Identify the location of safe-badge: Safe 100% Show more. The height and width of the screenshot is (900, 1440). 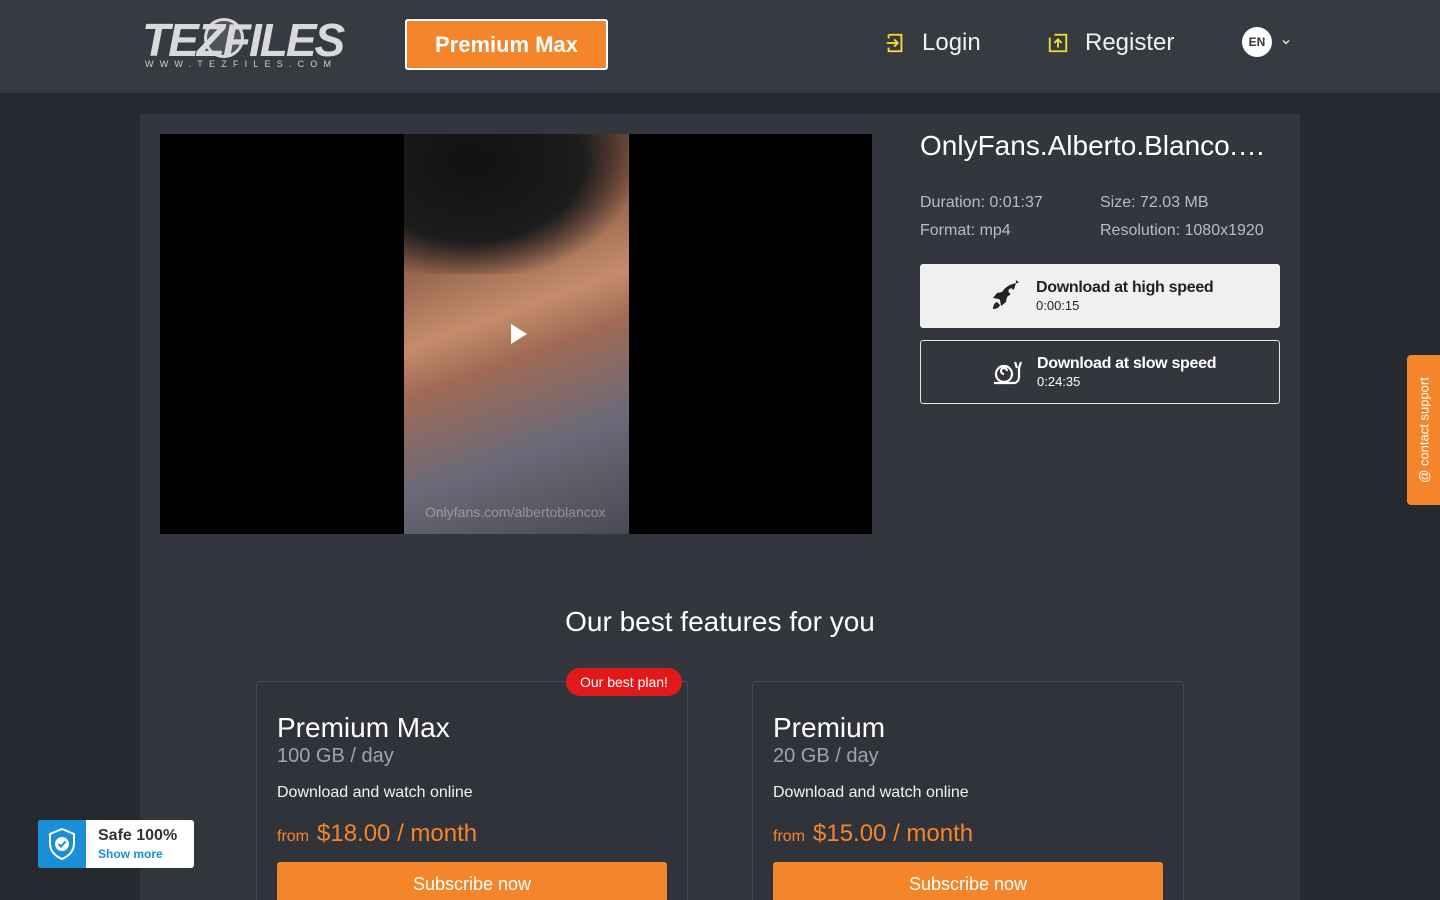
(116, 844).